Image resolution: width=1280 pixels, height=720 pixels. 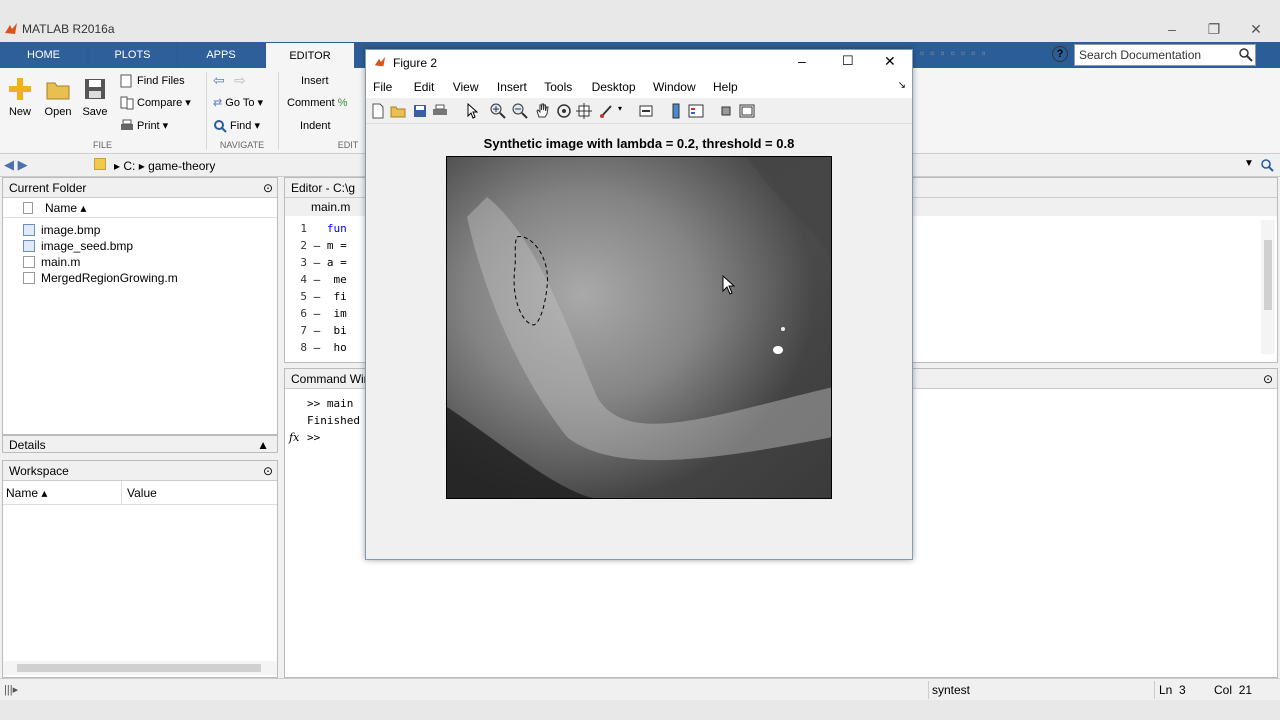 What do you see at coordinates (20, 96) in the screenshot?
I see `new-button: New` at bounding box center [20, 96].